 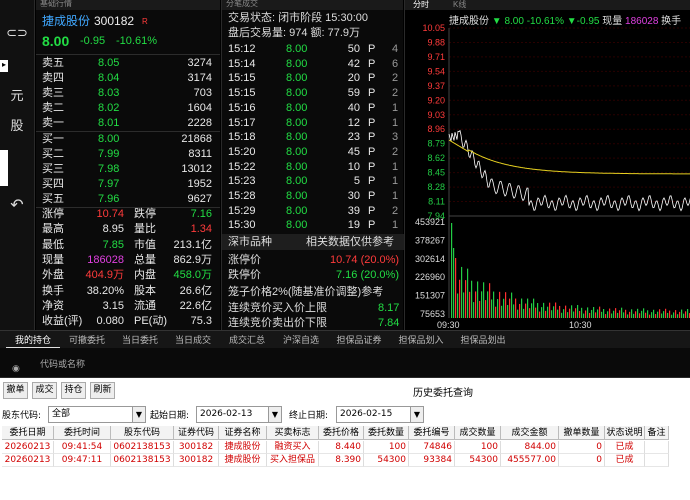 What do you see at coordinates (625, 433) in the screenshot?
I see `column-header: 状态说明` at bounding box center [625, 433].